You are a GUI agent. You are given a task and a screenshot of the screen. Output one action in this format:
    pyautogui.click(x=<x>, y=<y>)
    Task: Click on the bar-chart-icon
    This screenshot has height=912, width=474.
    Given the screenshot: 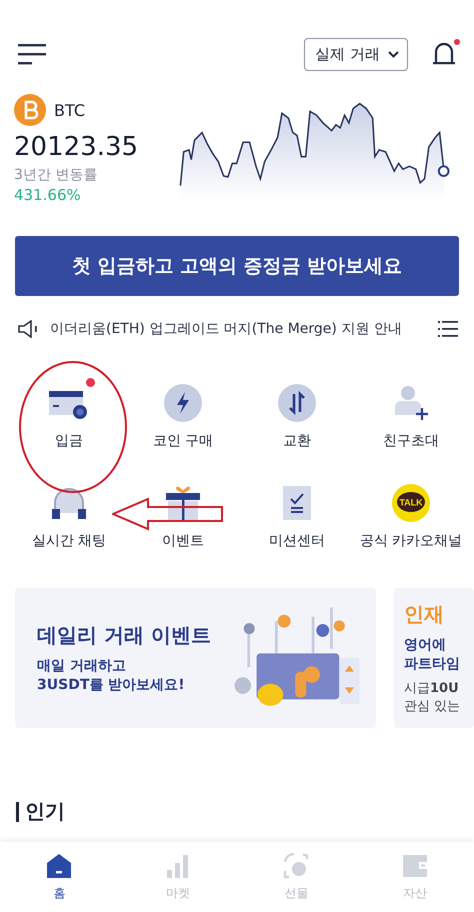 What is the action you would take?
    pyautogui.click(x=177, y=865)
    